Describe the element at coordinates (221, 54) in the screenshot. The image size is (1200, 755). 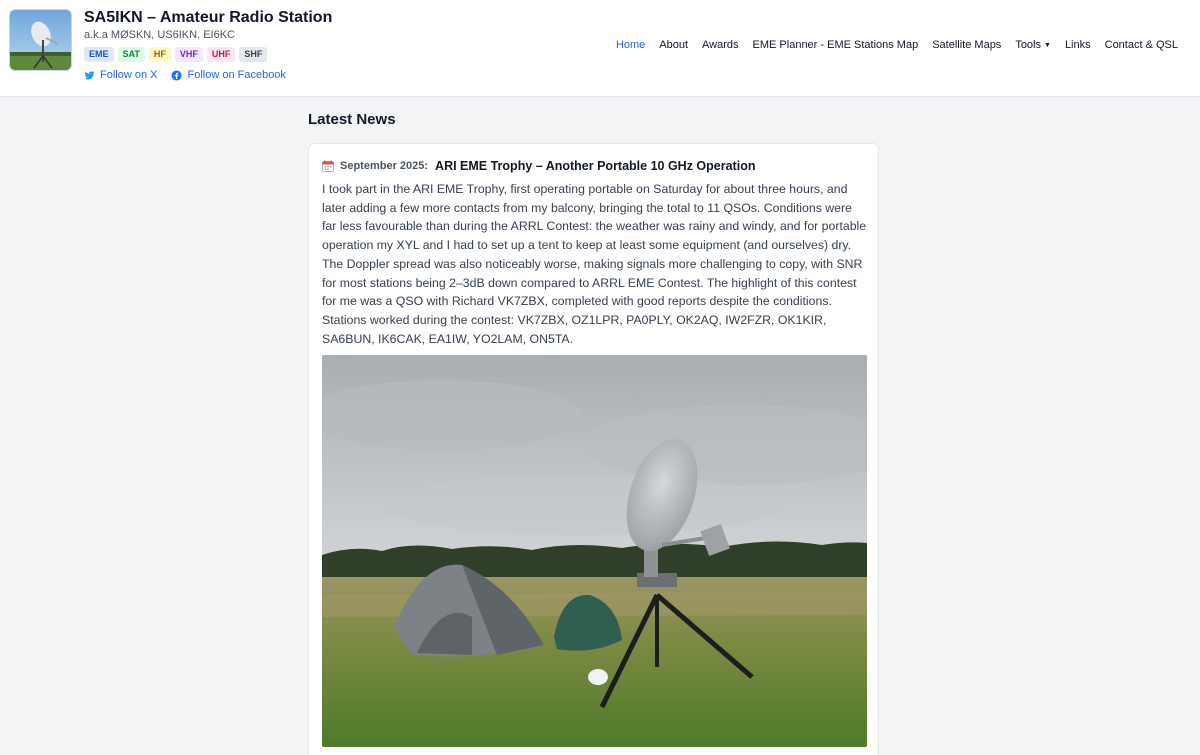
I see `badge-uhf: UHF` at that location.